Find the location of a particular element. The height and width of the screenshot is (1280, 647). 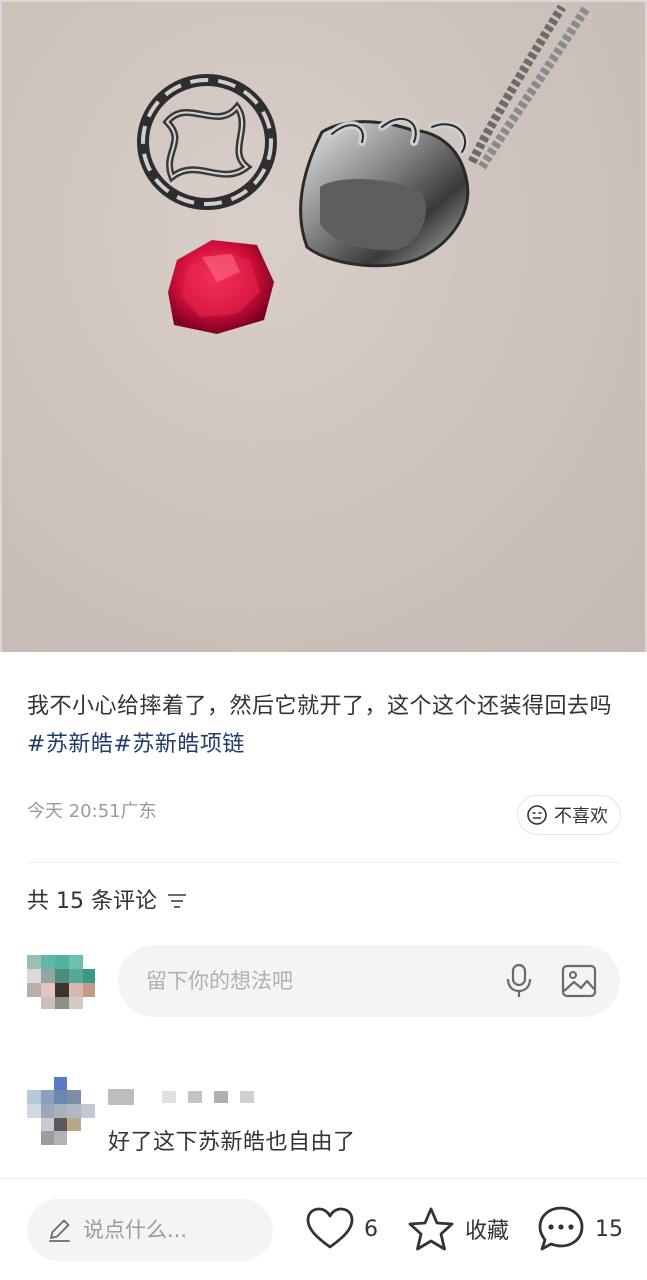

image-icon is located at coordinates (579, 981).